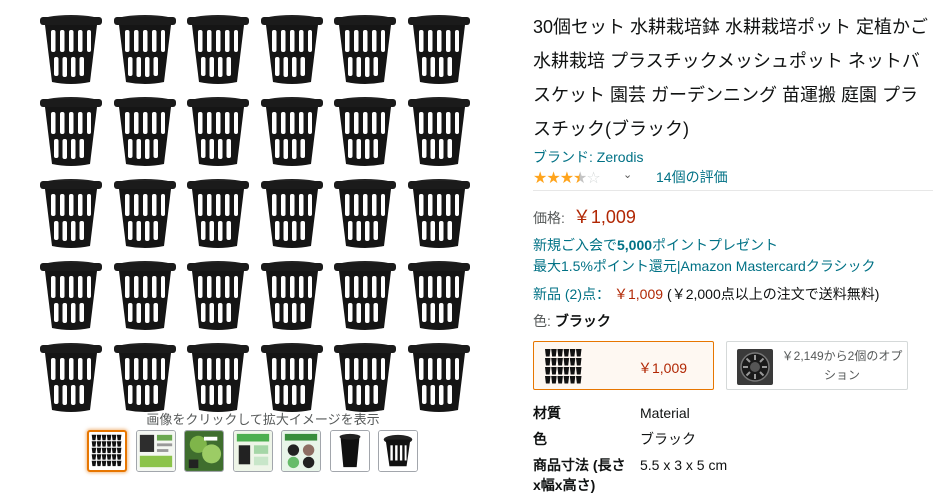 The height and width of the screenshot is (496, 946). Describe the element at coordinates (582, 321) in the screenshot. I see `color-value: ブラック` at that location.